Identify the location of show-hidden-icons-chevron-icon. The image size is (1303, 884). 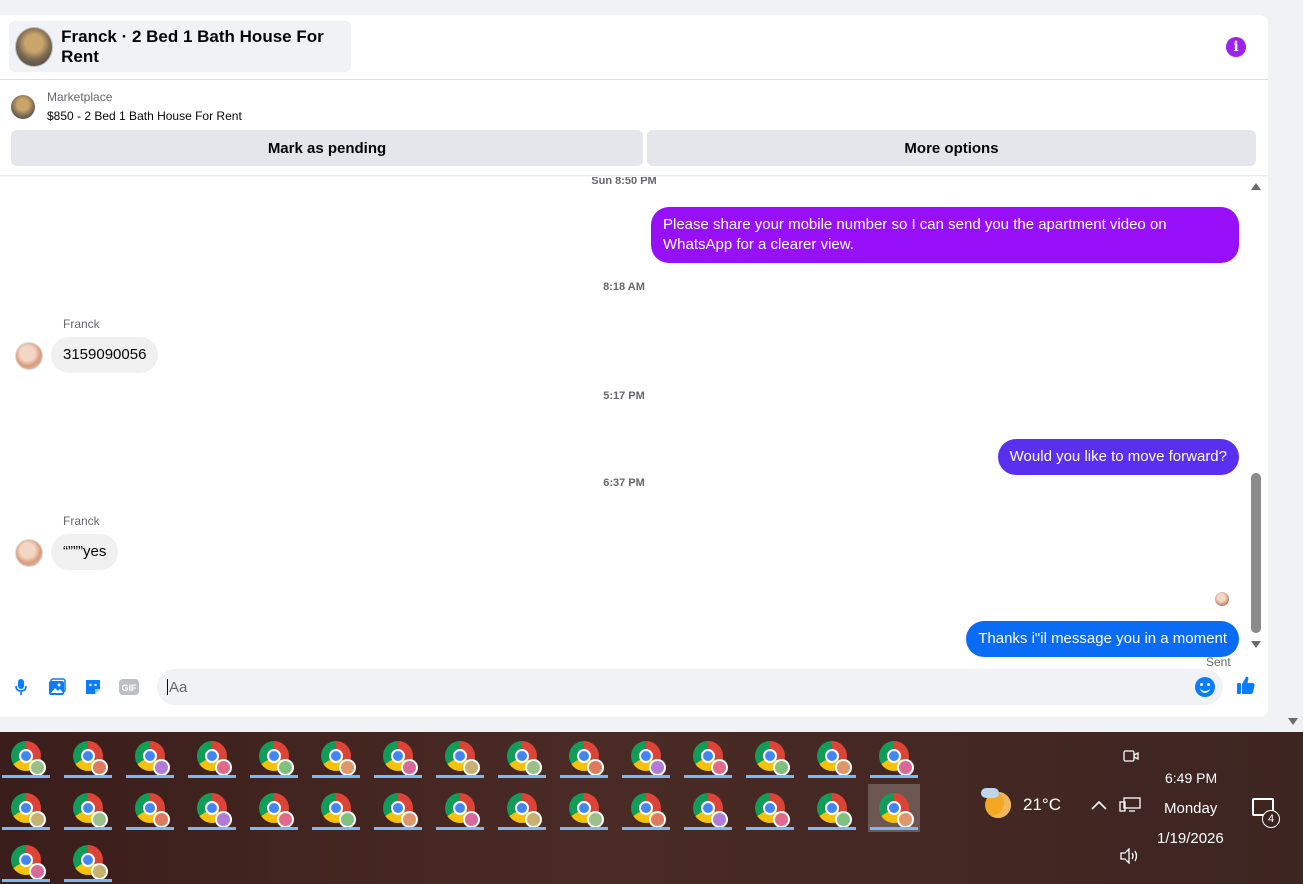
(1099, 807).